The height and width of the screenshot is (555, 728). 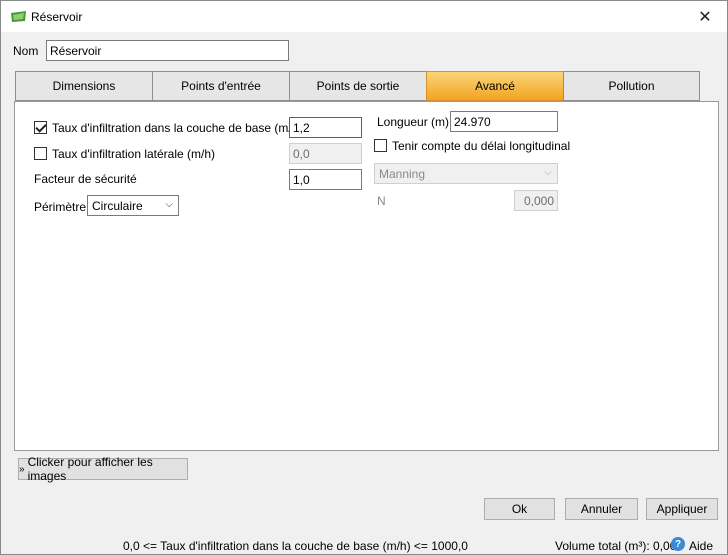 I want to click on n-label: N, so click(x=381, y=201).